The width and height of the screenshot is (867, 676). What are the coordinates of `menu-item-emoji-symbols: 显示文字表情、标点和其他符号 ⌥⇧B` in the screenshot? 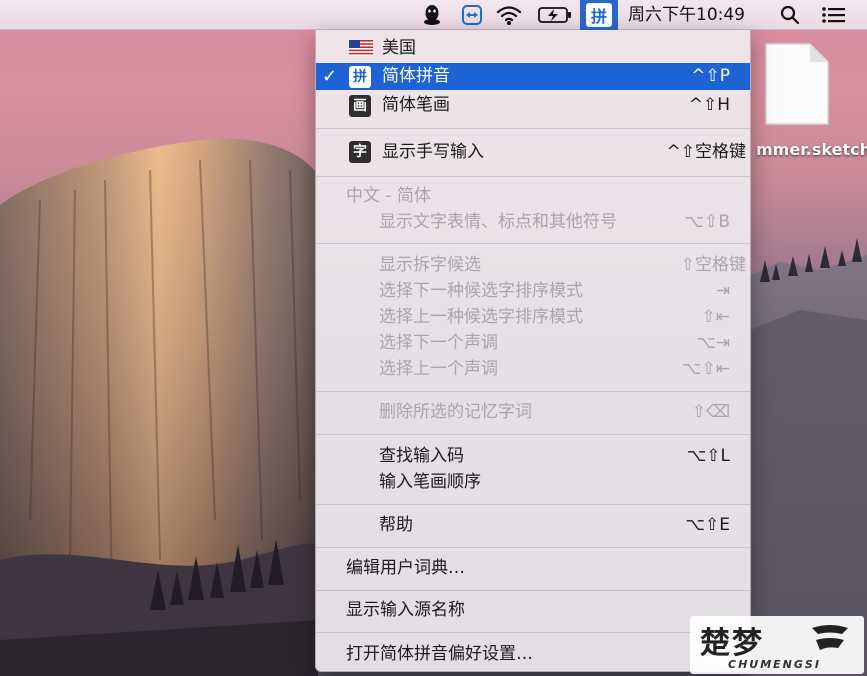 It's located at (533, 222).